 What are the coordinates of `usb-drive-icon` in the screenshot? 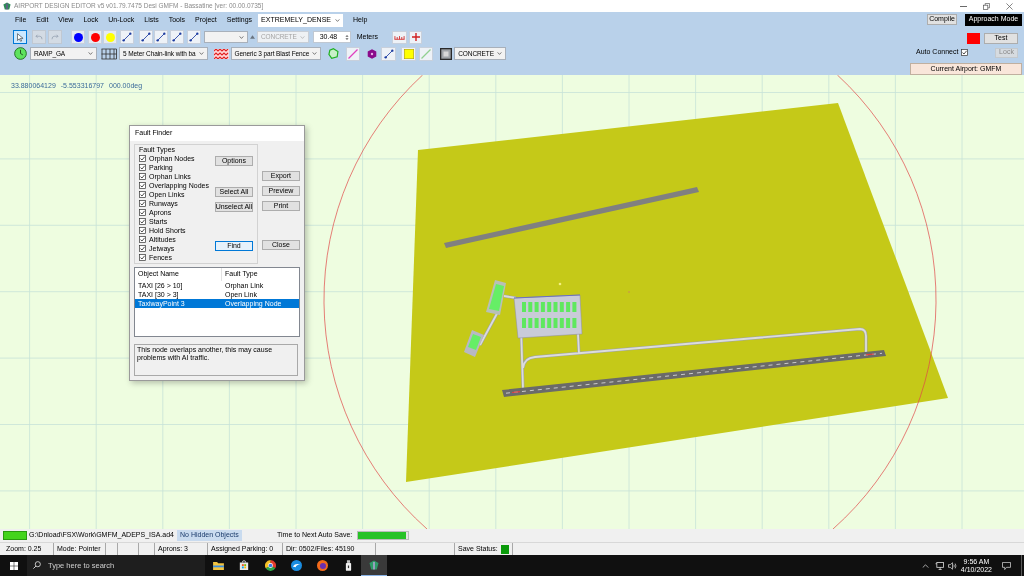 It's located at (348, 565).